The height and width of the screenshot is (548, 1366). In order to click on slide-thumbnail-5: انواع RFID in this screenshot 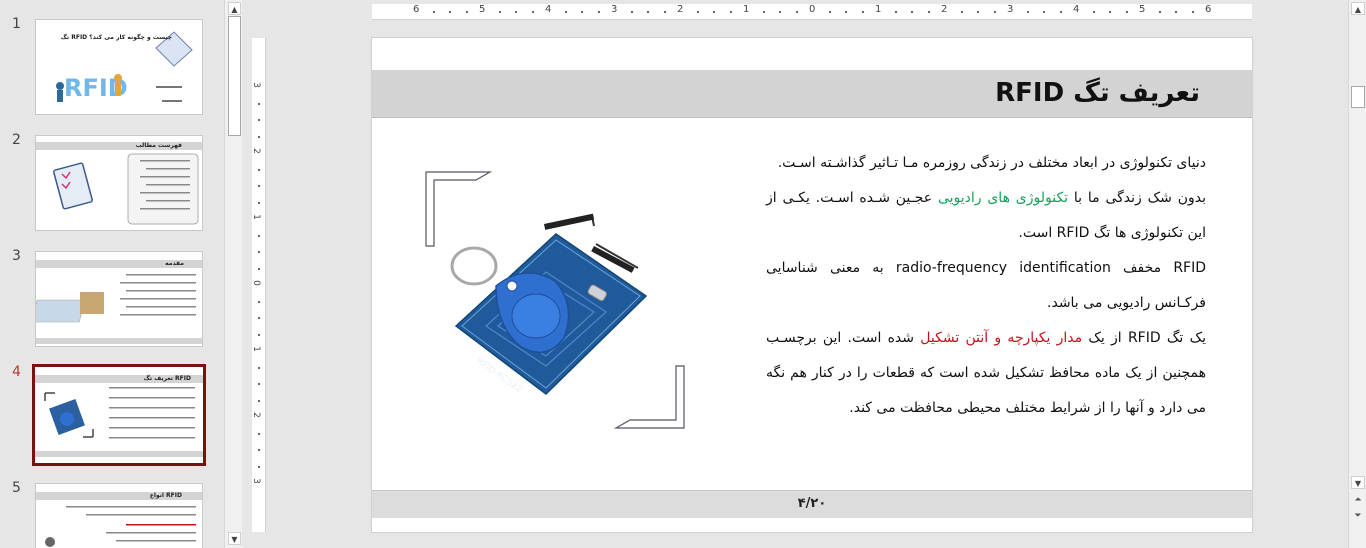, I will do `click(119, 515)`.